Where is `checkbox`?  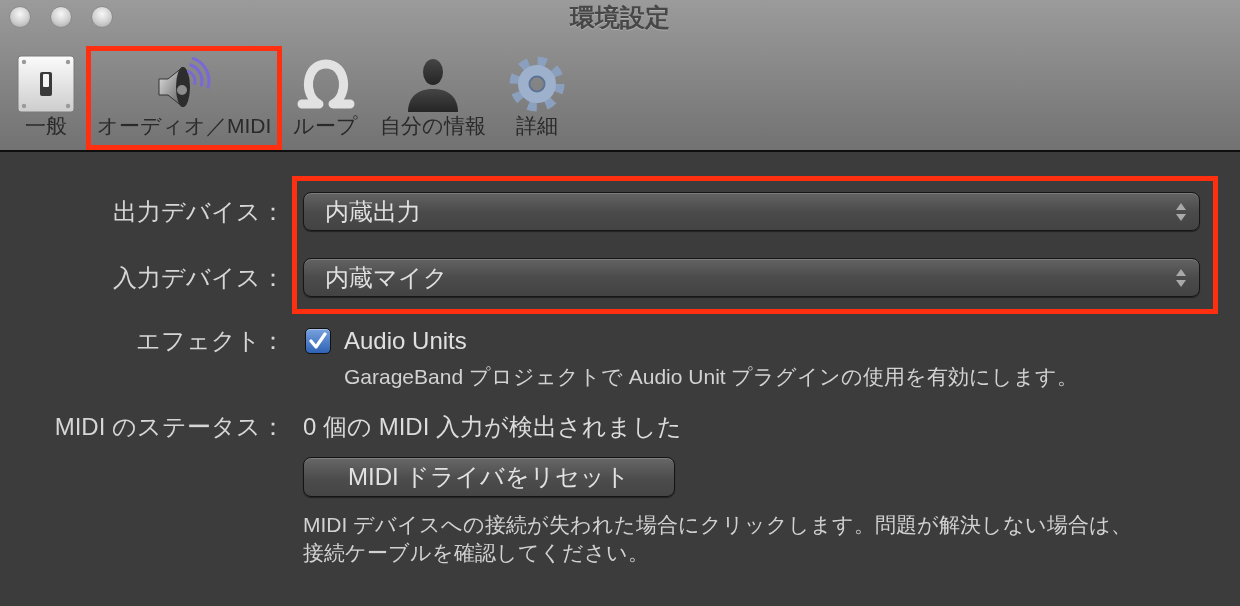 checkbox is located at coordinates (318, 341).